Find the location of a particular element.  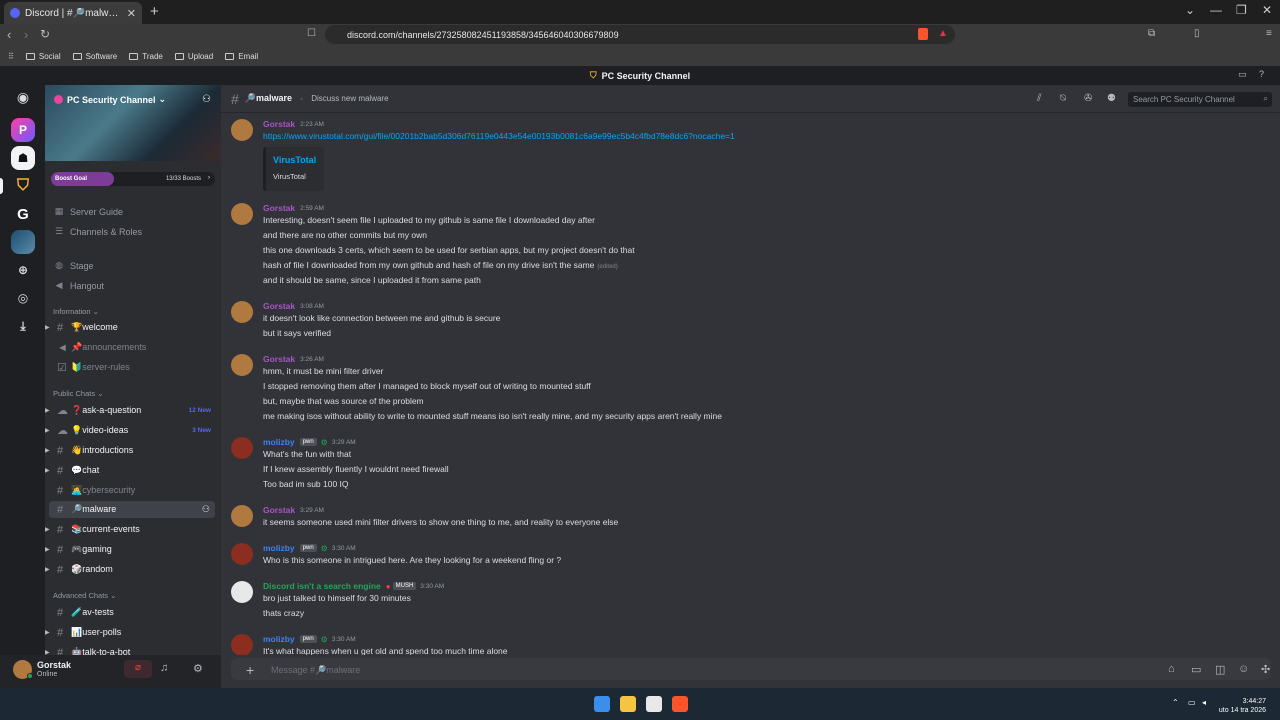

store-icon is located at coordinates (654, 704).